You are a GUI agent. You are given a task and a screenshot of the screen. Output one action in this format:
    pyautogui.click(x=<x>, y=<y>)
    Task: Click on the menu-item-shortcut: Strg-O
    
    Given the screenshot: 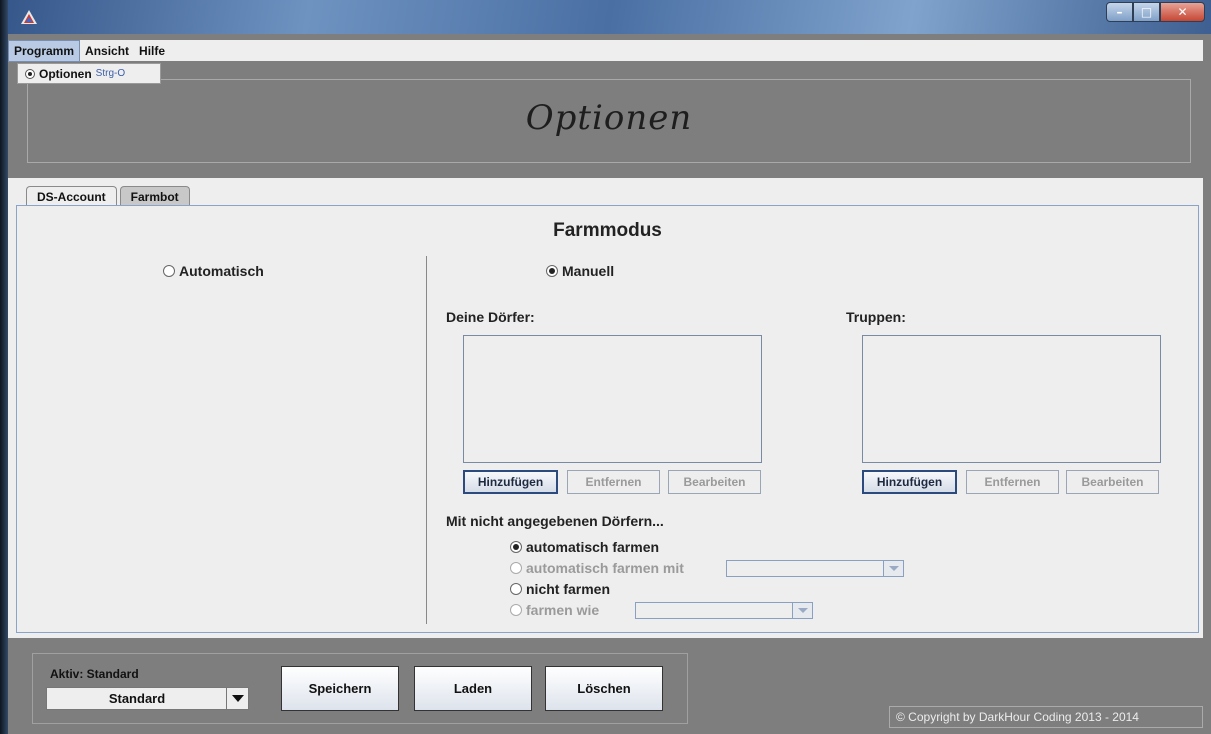 What is the action you would take?
    pyautogui.click(x=110, y=73)
    